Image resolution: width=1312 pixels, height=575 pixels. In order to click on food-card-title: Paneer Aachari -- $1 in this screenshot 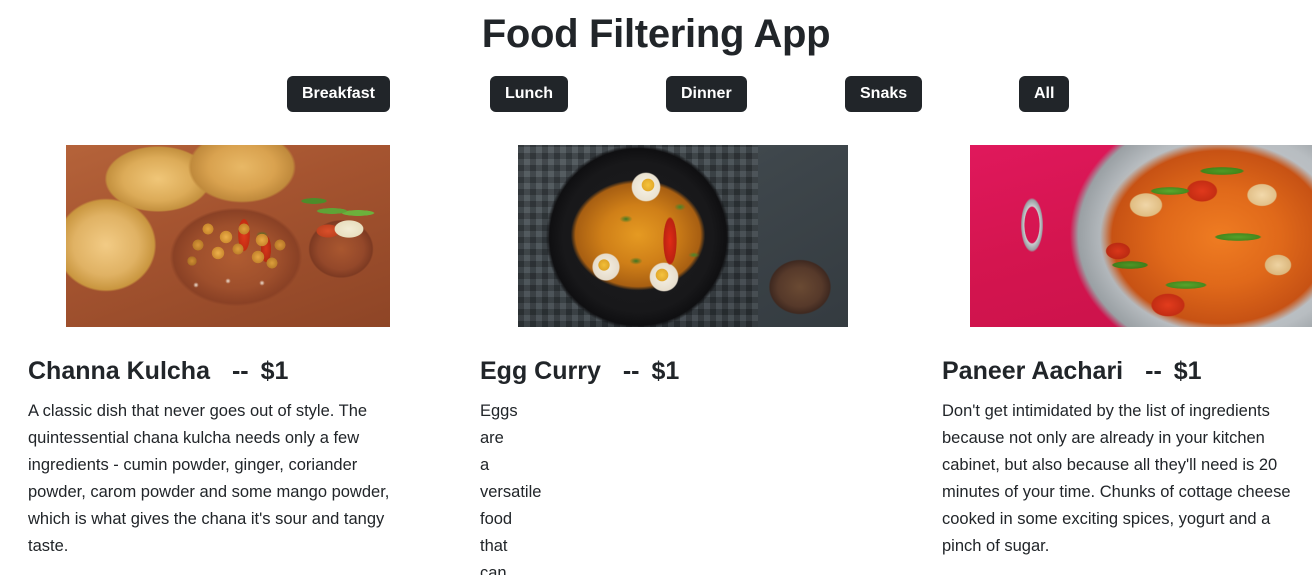, I will do `click(1112, 356)`.